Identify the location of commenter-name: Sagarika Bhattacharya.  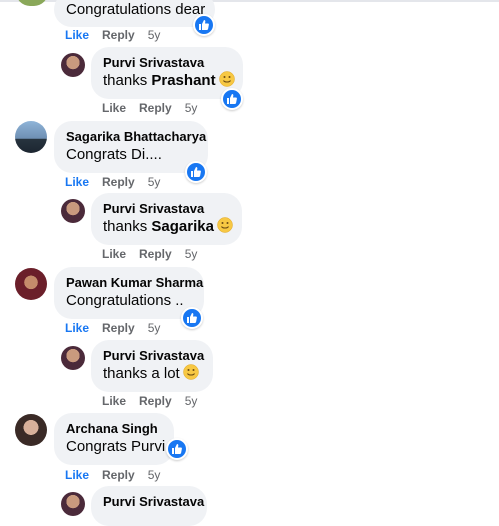
(136, 137).